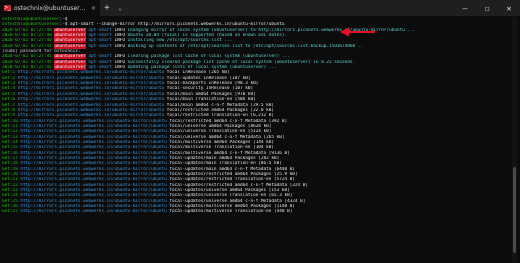  What do you see at coordinates (10, 153) in the screenshot?
I see `get-id: Get:16` at bounding box center [10, 153].